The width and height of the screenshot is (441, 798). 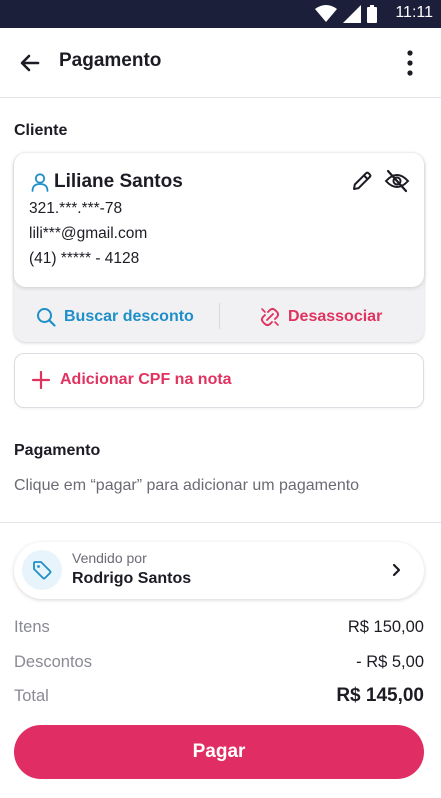 What do you see at coordinates (397, 181) in the screenshot?
I see `eye-off-icon` at bounding box center [397, 181].